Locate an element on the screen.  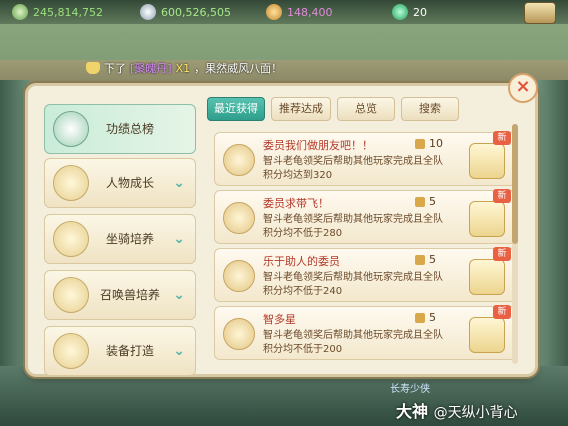
character-icon is located at coordinates (71, 183).